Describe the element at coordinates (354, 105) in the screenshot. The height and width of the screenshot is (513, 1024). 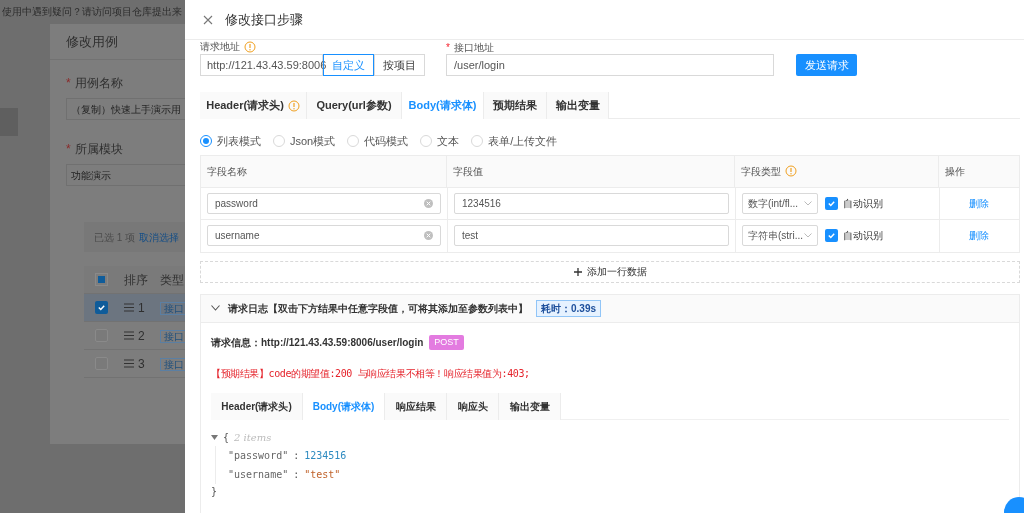
I see `tab: Query(url参数)` at that location.